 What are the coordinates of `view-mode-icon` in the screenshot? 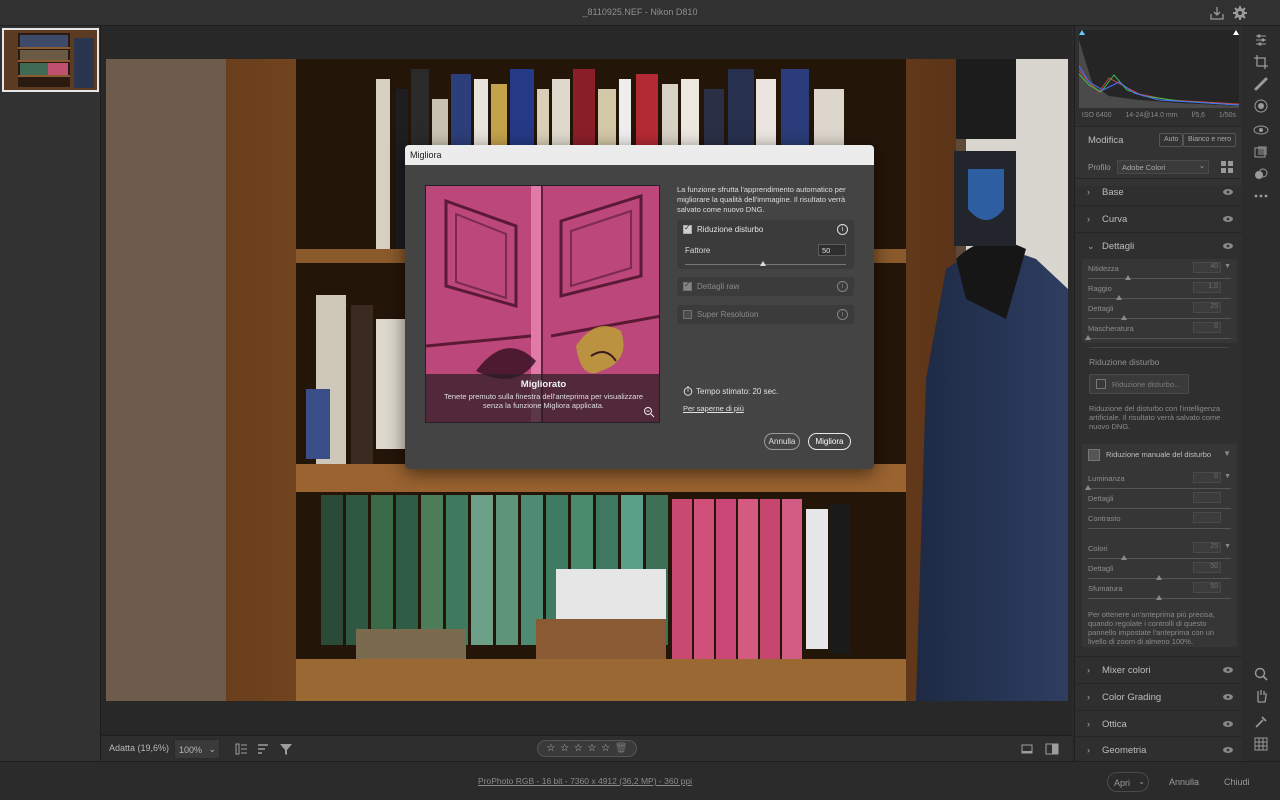 It's located at (1027, 749).